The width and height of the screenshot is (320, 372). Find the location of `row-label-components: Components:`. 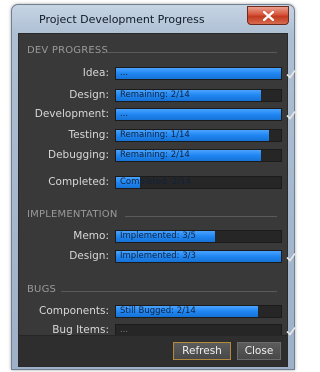

row-label-components: Components: is located at coordinates (74, 311).